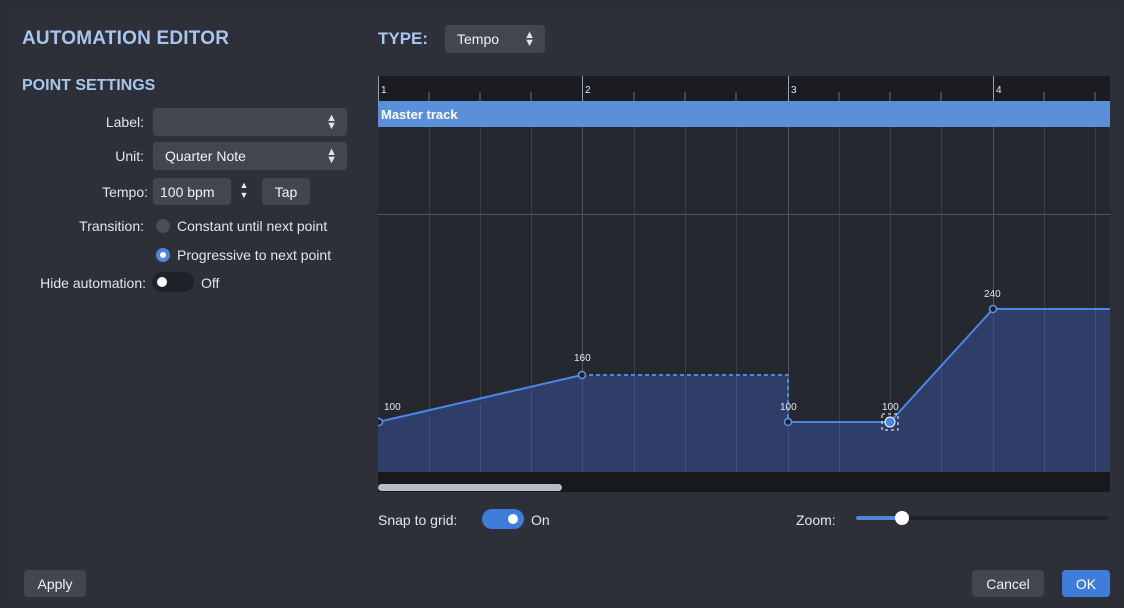 The height and width of the screenshot is (608, 1124). Describe the element at coordinates (210, 283) in the screenshot. I see `hide-automation-state: Off` at that location.